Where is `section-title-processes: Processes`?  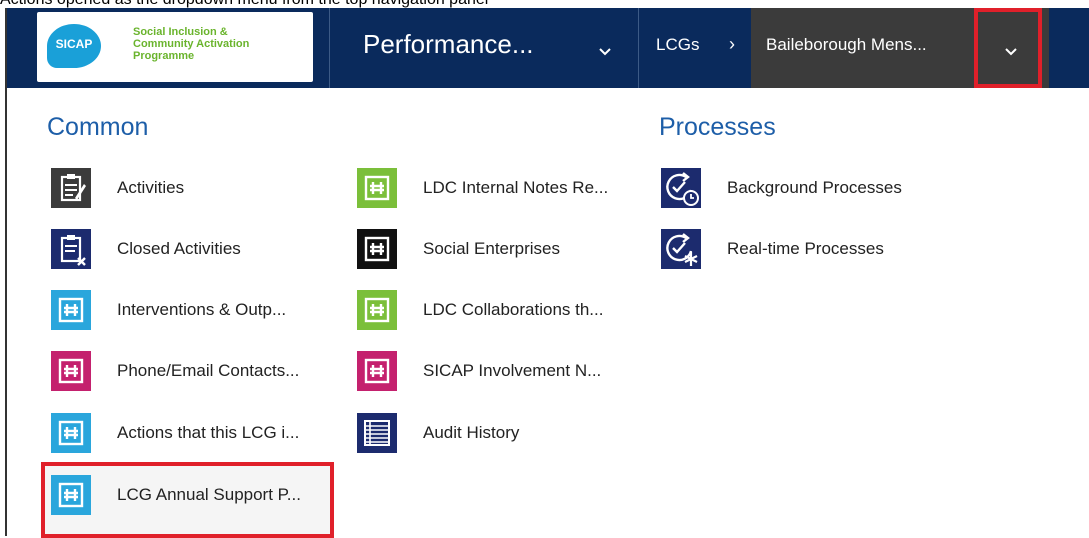
section-title-processes: Processes is located at coordinates (717, 127).